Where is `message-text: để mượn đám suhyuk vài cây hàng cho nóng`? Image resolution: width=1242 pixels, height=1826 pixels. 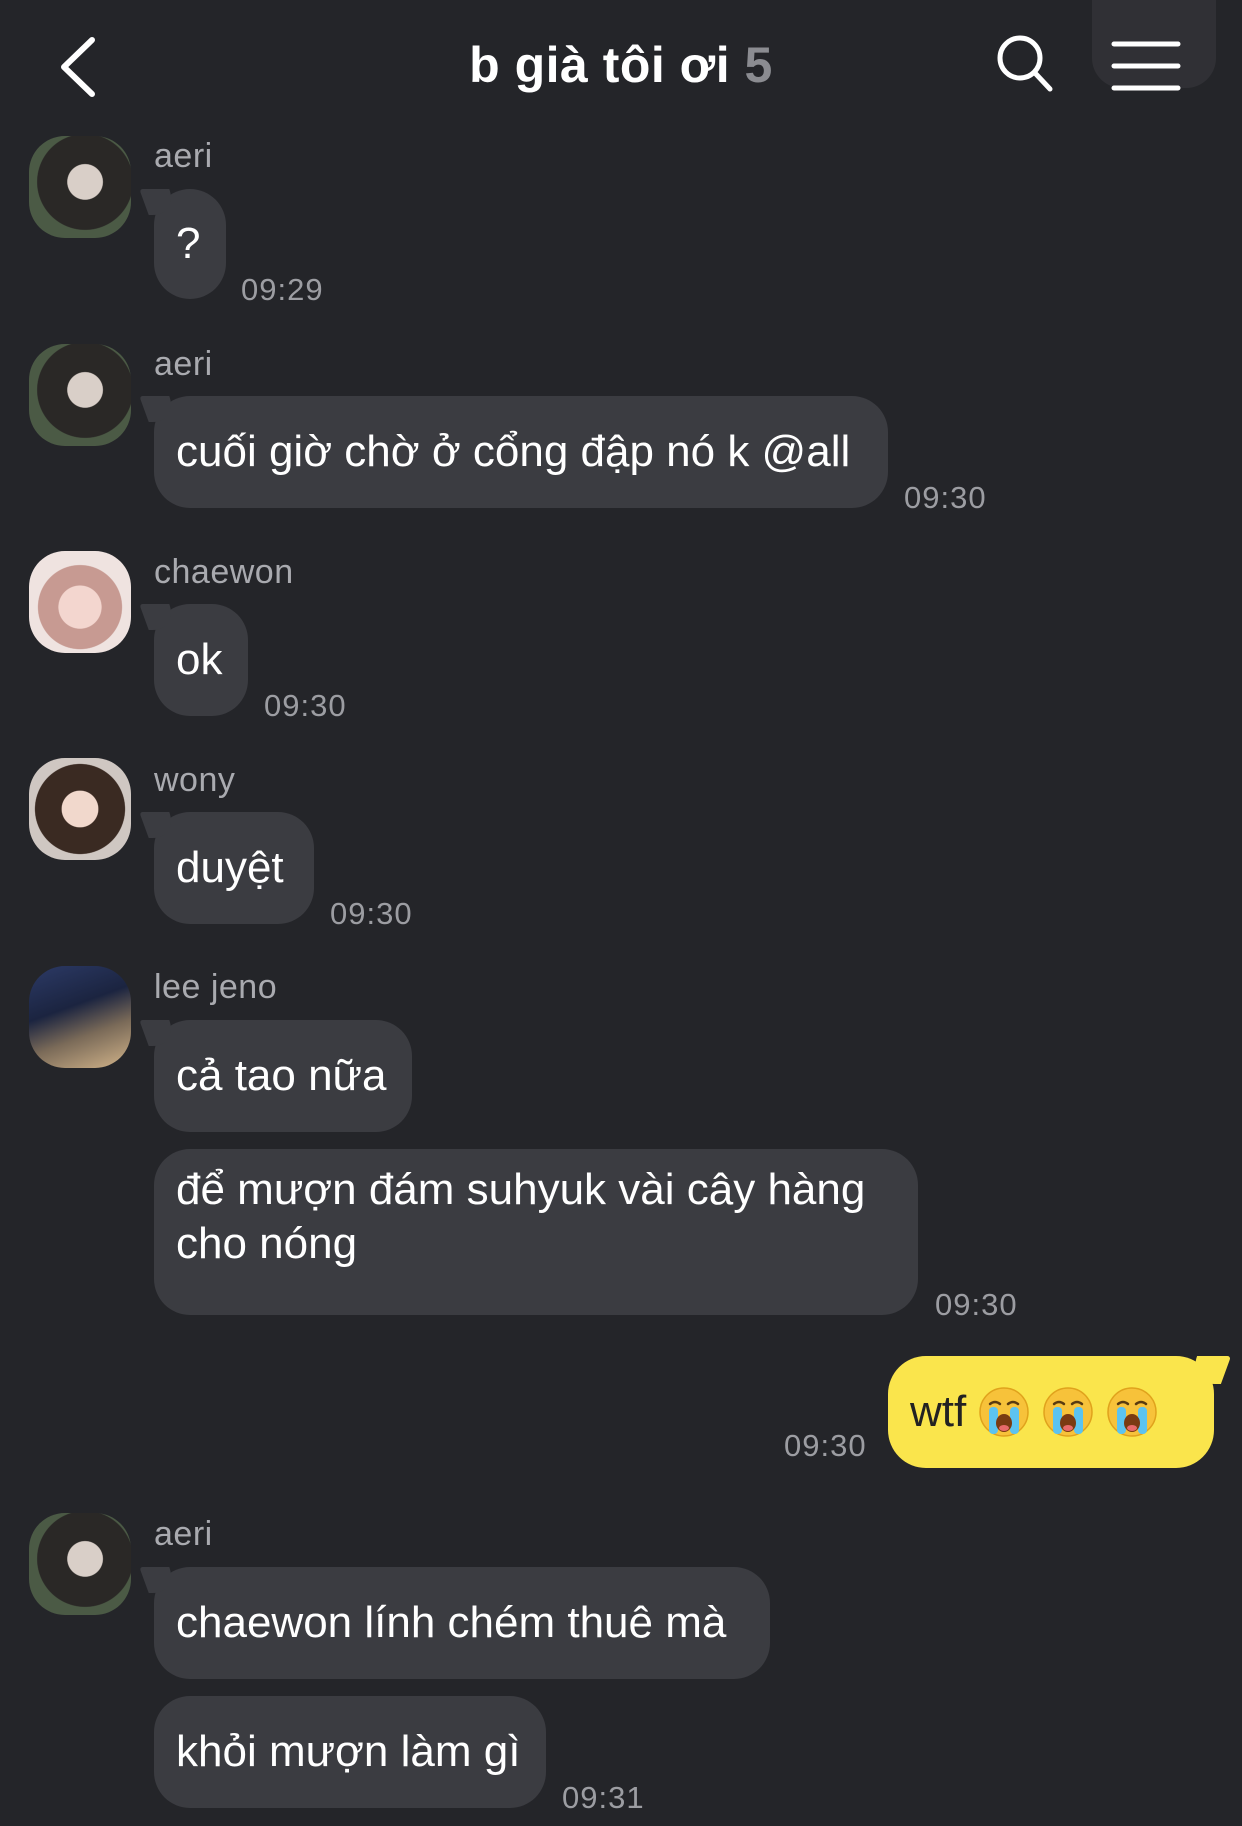 message-text: để mượn đám suhyuk vài cây hàng cho nóng is located at coordinates (521, 1216).